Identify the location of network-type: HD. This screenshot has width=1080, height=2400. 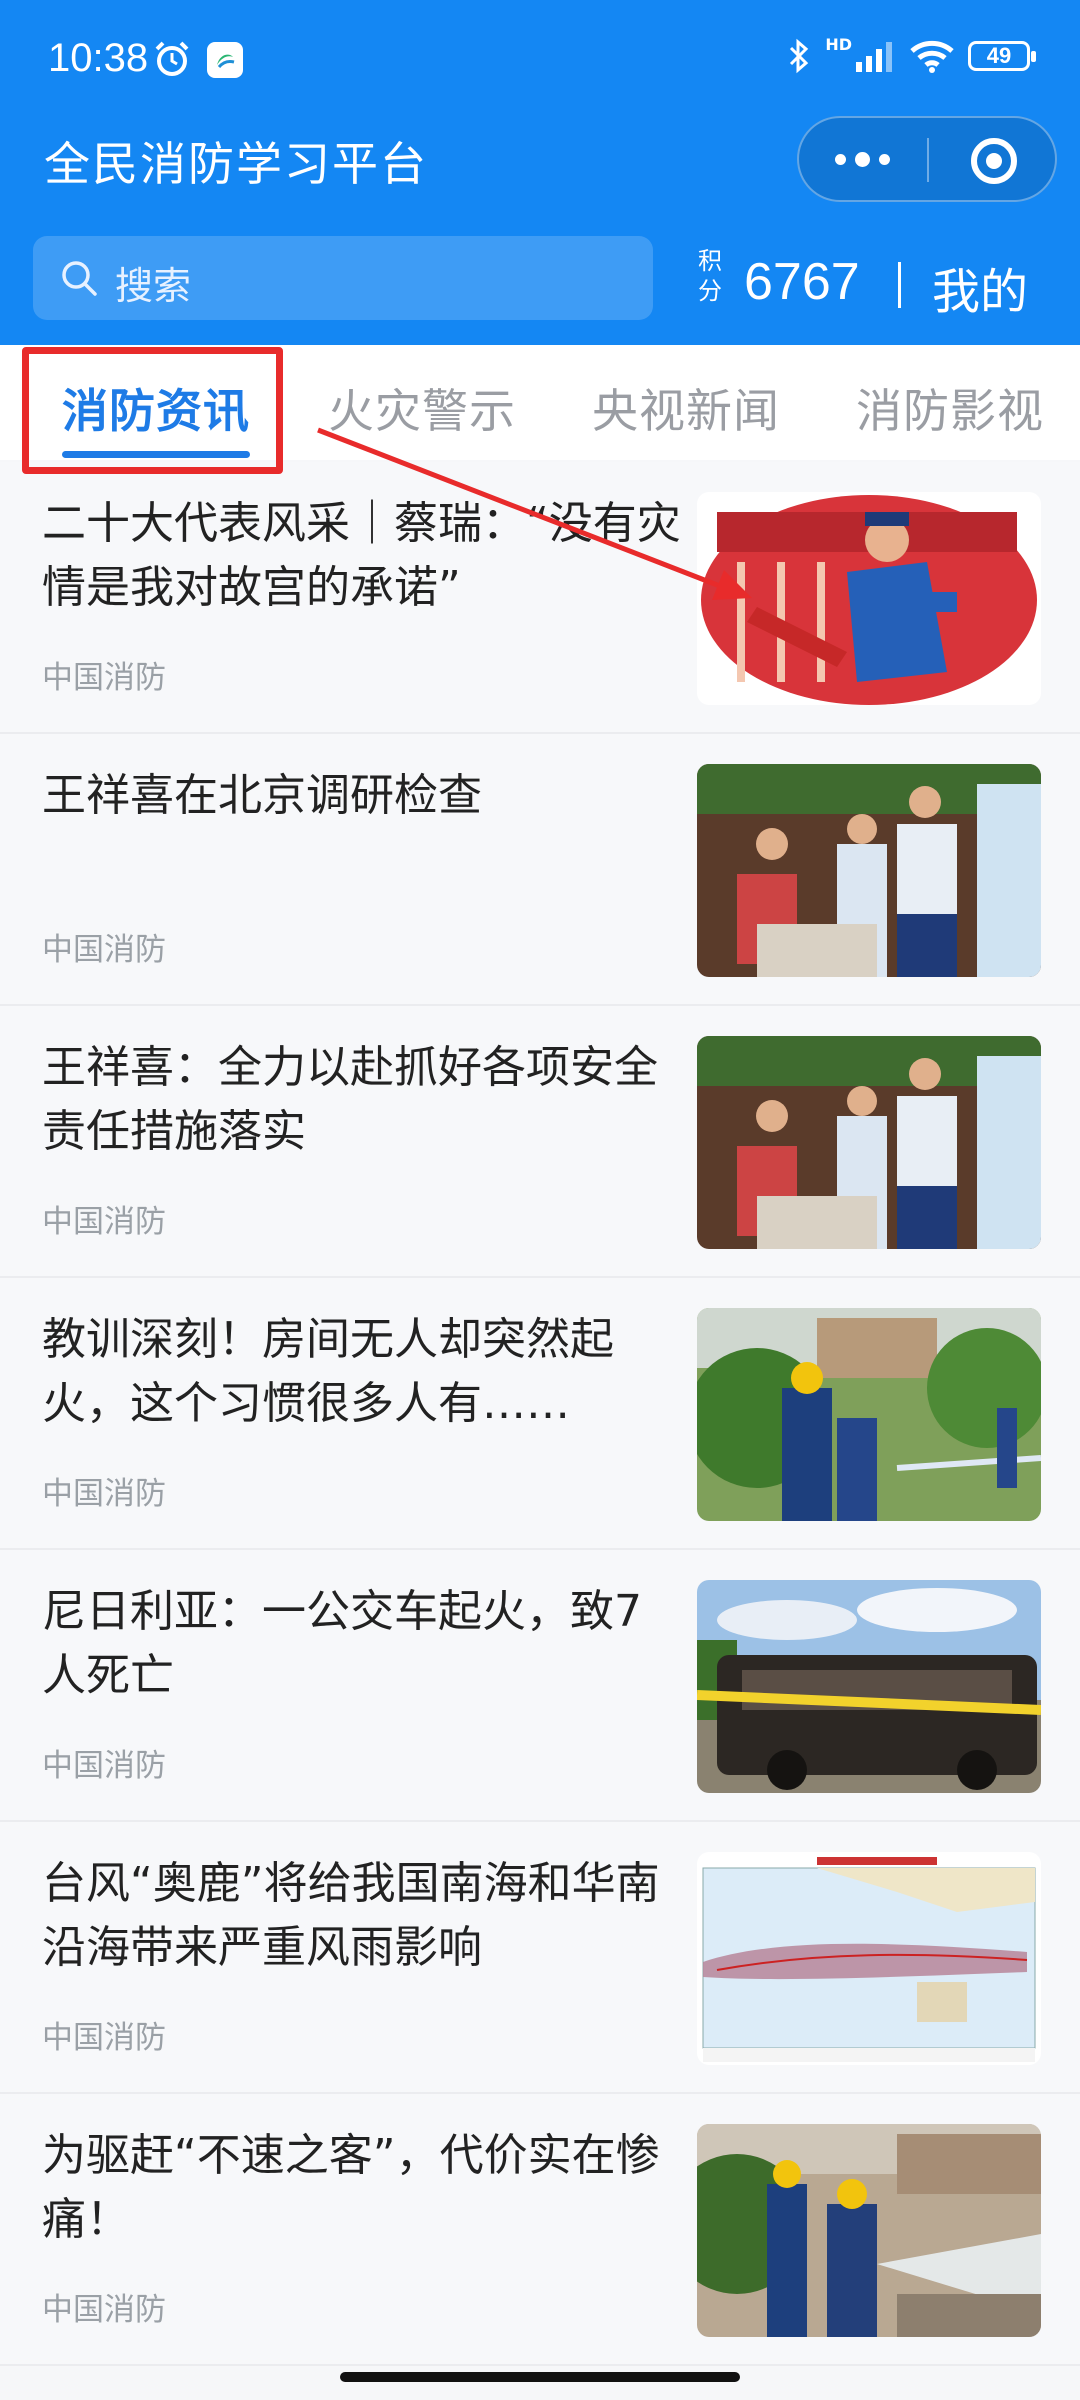
(838, 44).